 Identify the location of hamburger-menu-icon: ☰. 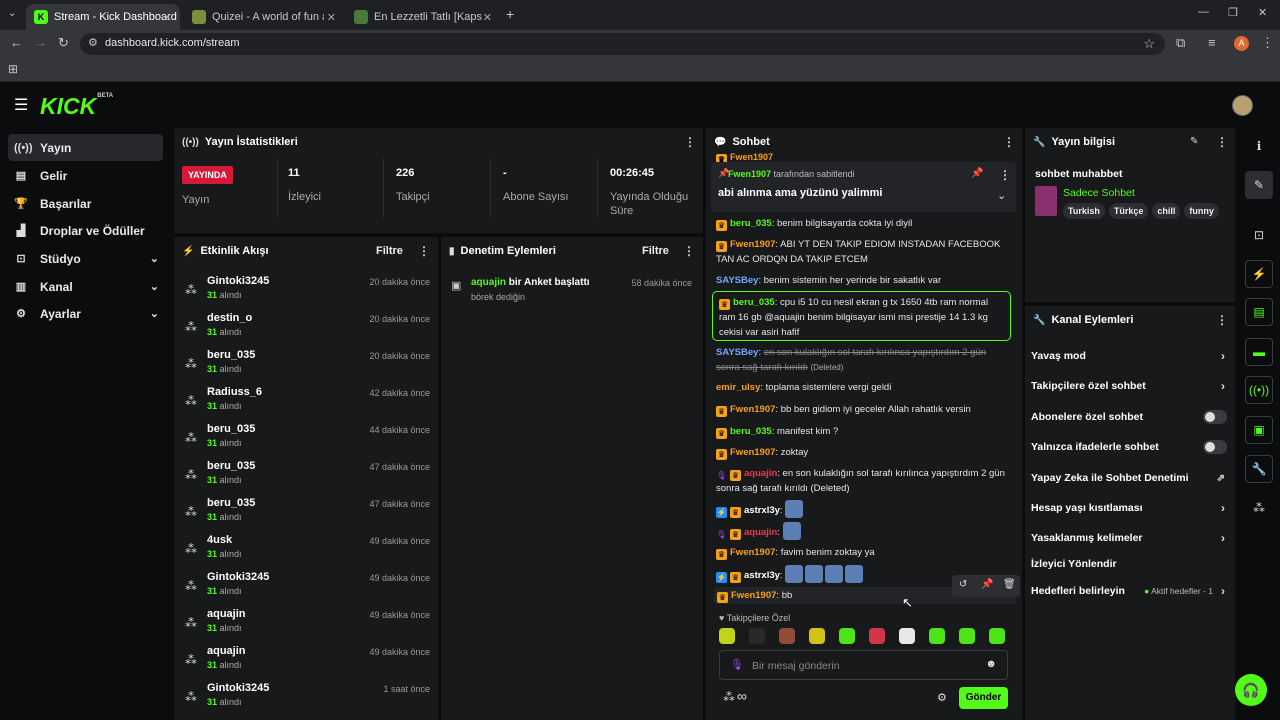
(21, 105).